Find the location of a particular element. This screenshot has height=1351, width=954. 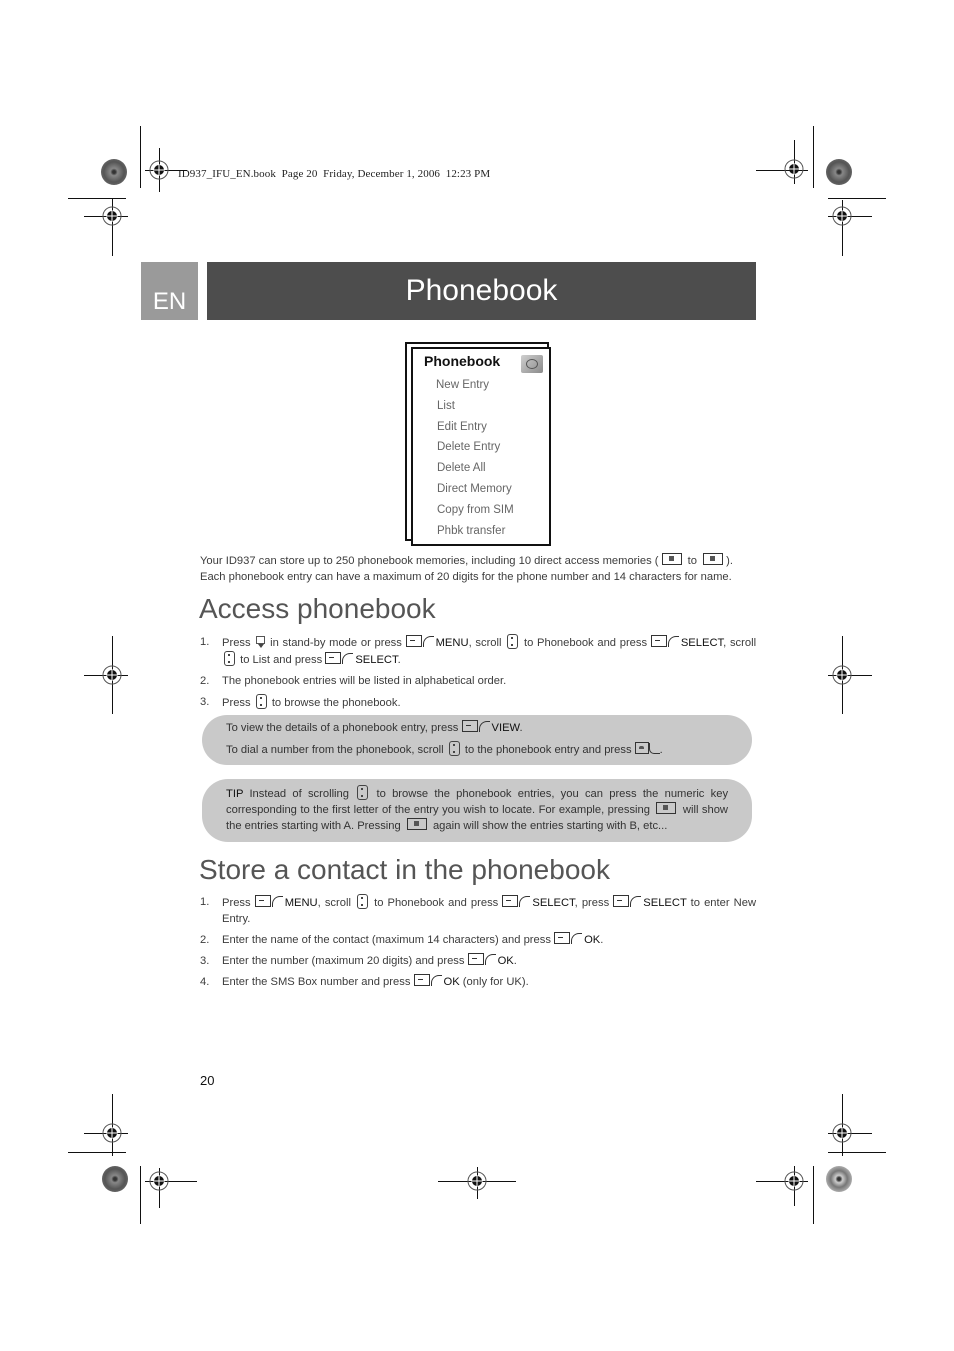

key-label: VIEW is located at coordinates (505, 728).